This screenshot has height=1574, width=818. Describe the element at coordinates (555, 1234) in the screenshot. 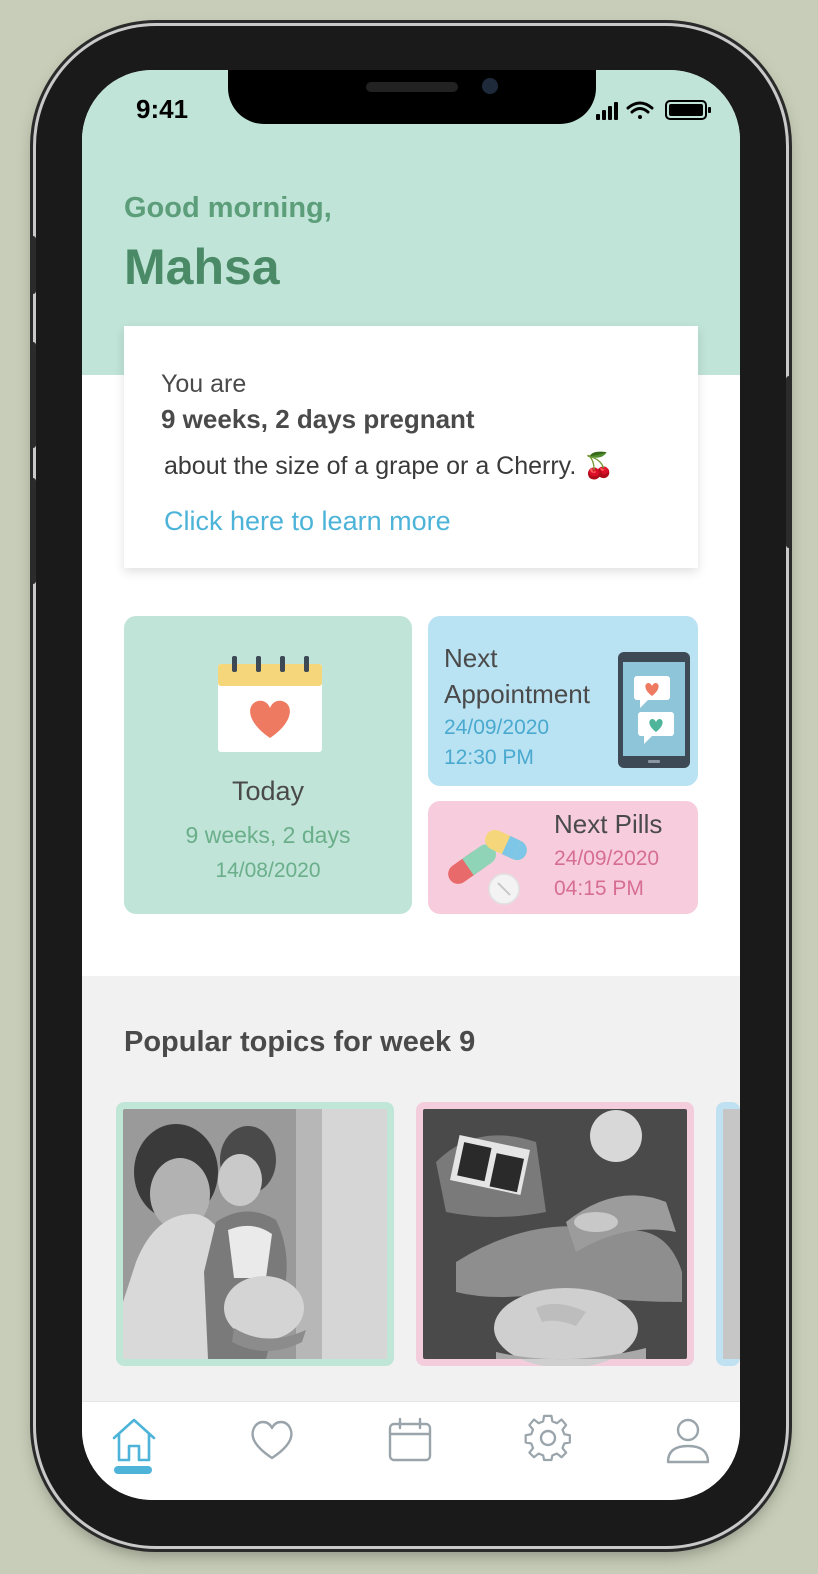

I see `topic-card-pregnancy-photo` at that location.